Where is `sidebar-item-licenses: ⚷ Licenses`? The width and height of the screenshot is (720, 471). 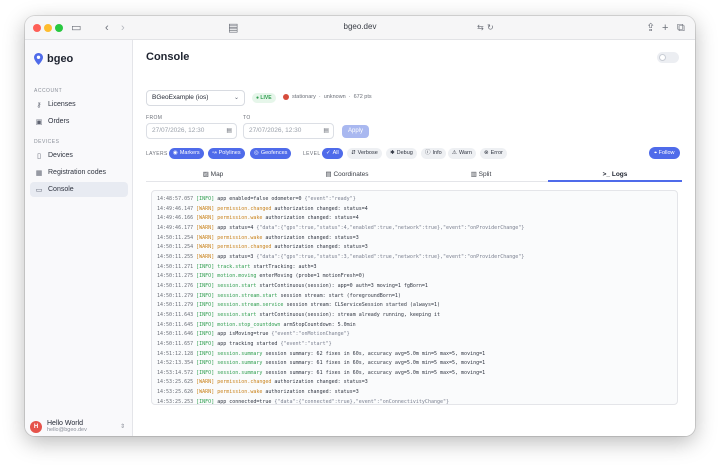
sidebar-item-licenses: ⚷ Licenses is located at coordinates (79, 104).